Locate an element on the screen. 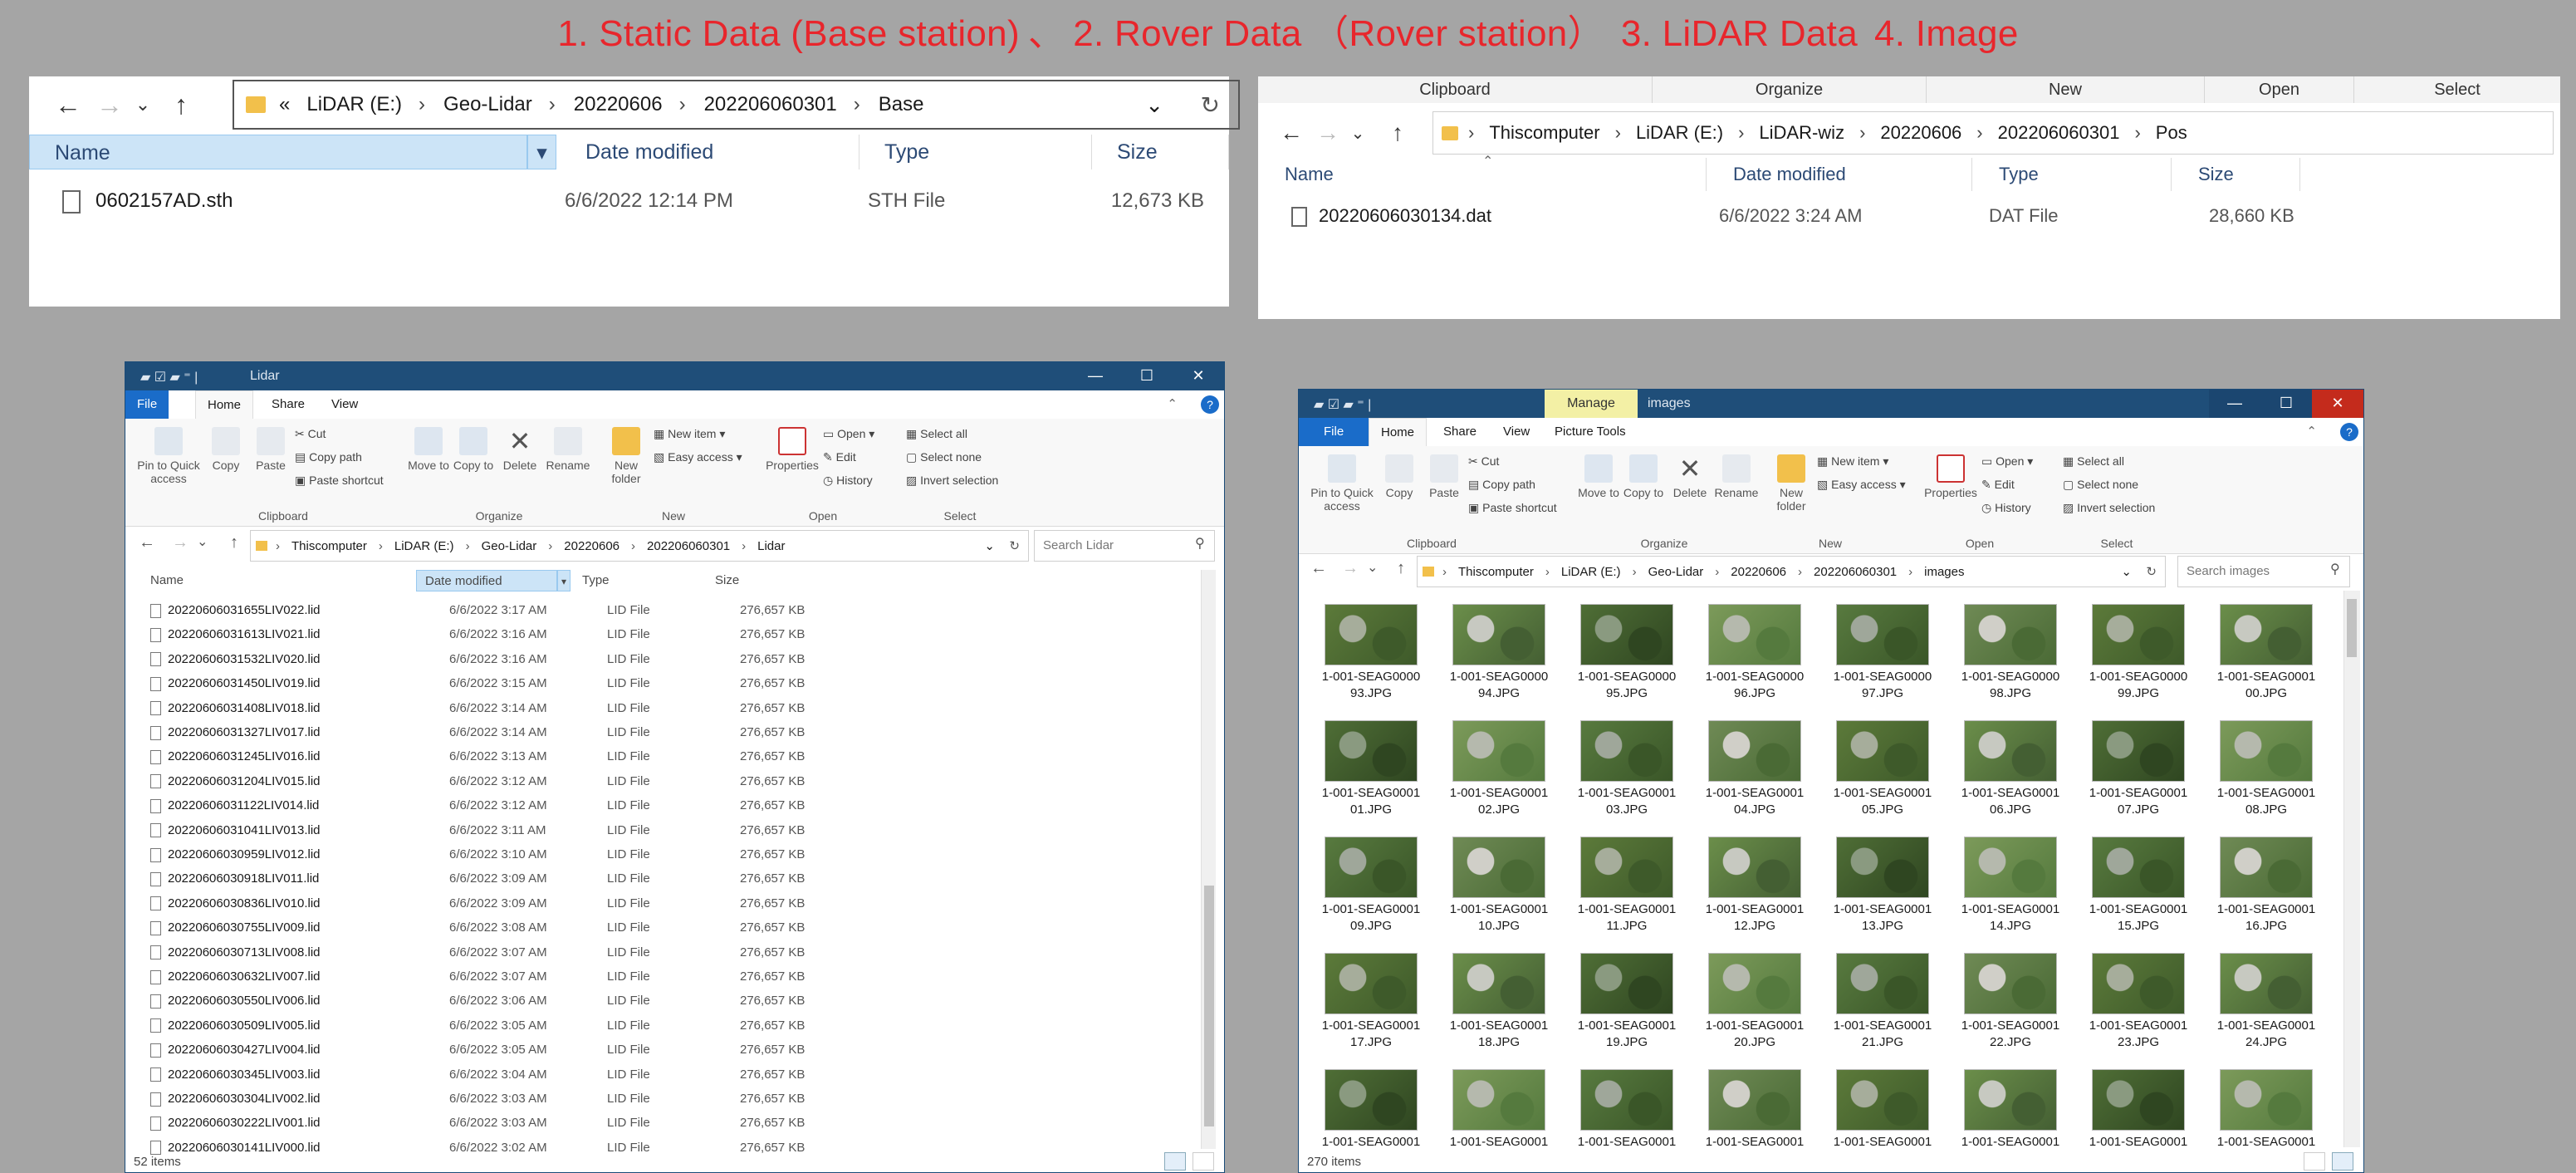 The height and width of the screenshot is (1173, 2576). edit-button: ✎ Edit is located at coordinates (849, 457).